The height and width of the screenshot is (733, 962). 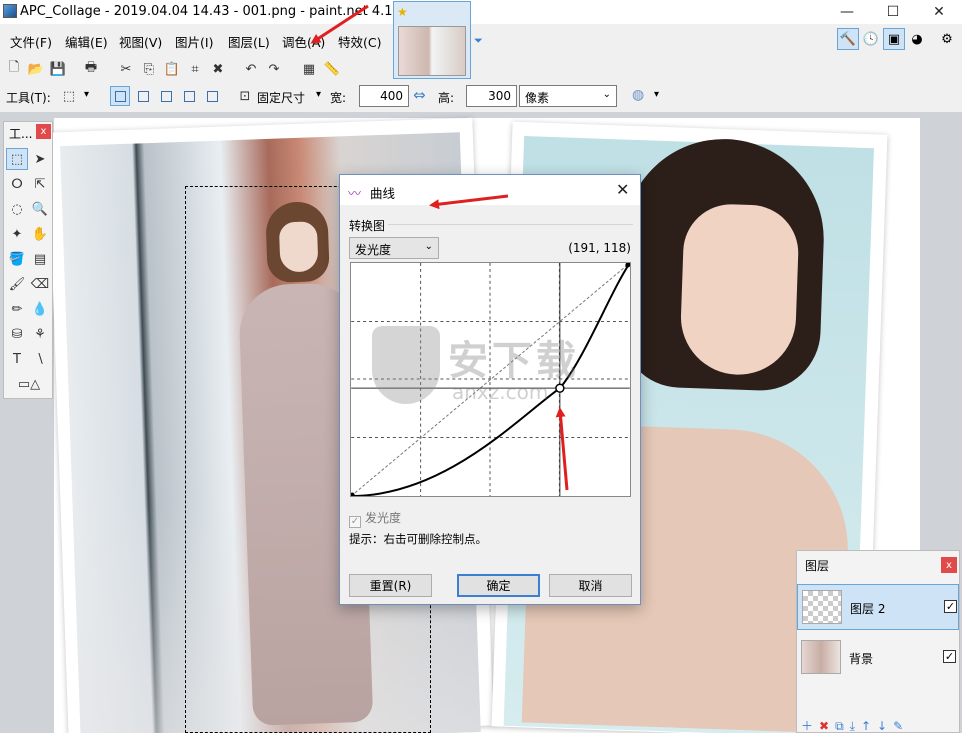 What do you see at coordinates (40, 284) in the screenshot?
I see `eraser-tool-icon: ⌫` at bounding box center [40, 284].